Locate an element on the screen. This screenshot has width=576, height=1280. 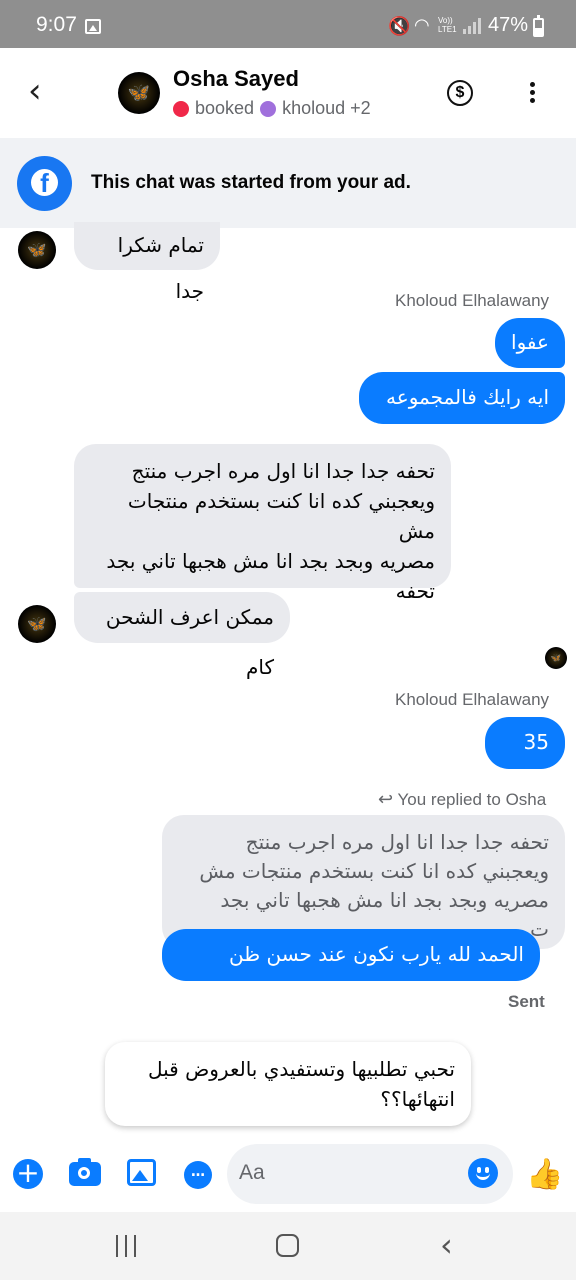
battery-icon is located at coordinates (538, 26).